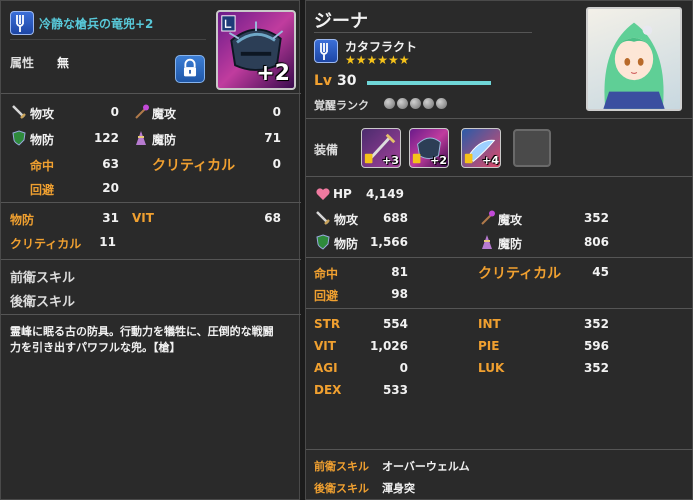 The height and width of the screenshot is (500, 693). I want to click on robe-icon-right, so click(487, 242).